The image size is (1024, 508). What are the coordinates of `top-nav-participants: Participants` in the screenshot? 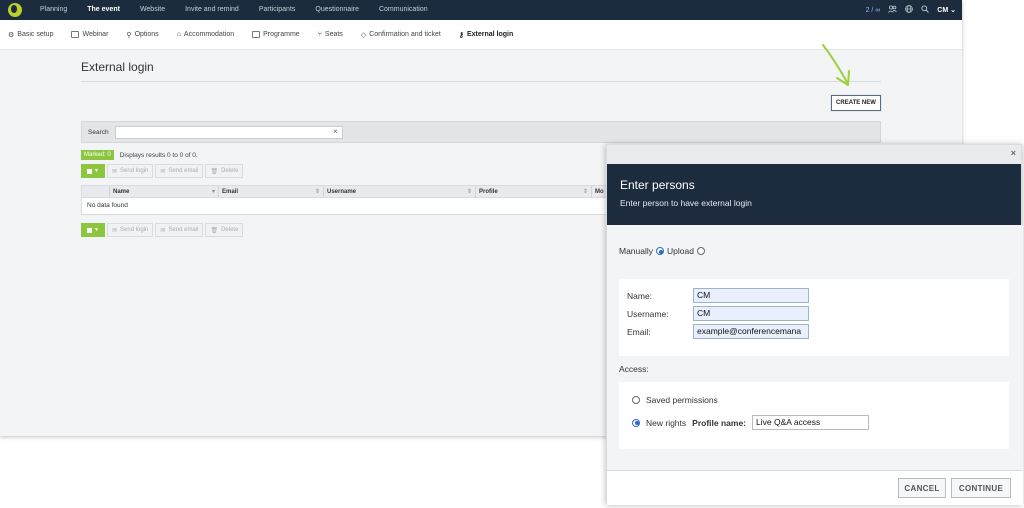 It's located at (277, 10).